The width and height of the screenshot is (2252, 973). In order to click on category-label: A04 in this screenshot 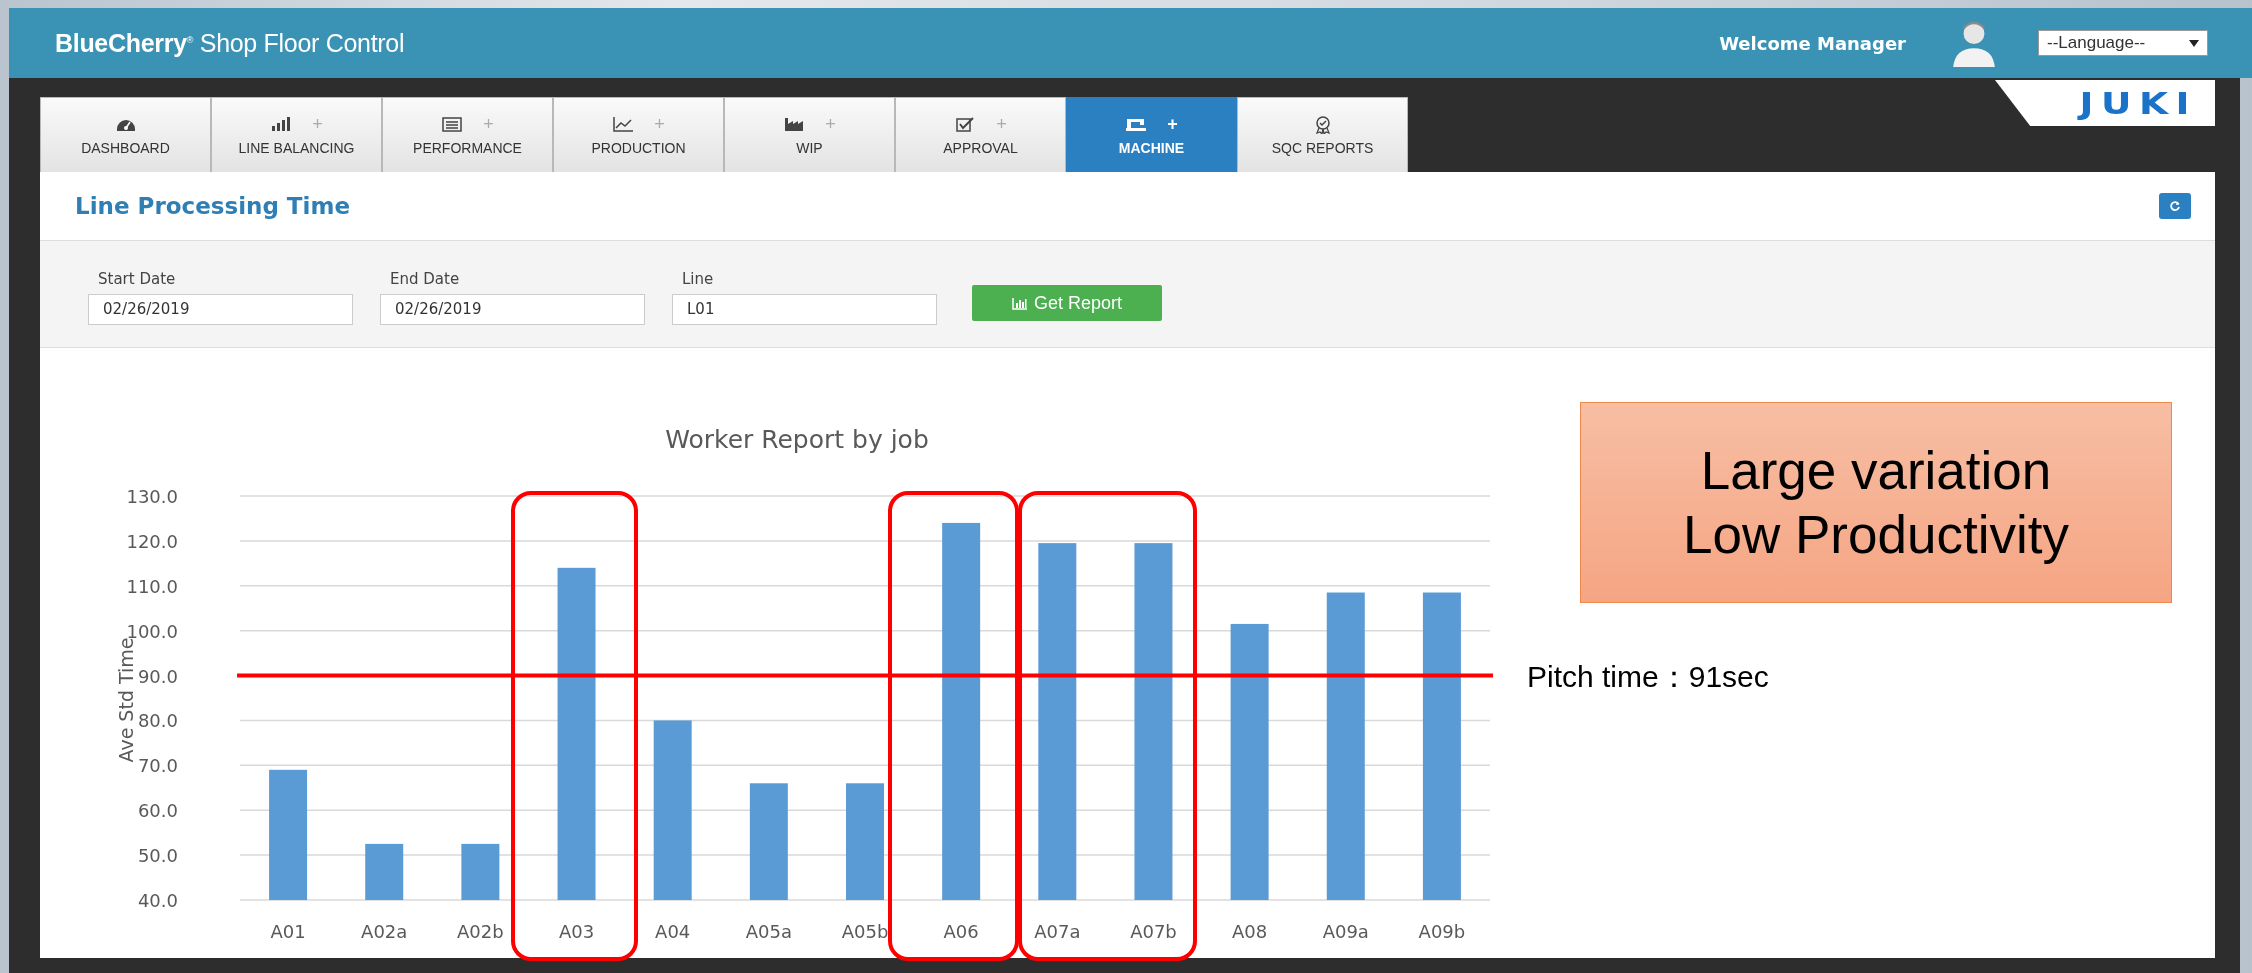, I will do `click(673, 931)`.